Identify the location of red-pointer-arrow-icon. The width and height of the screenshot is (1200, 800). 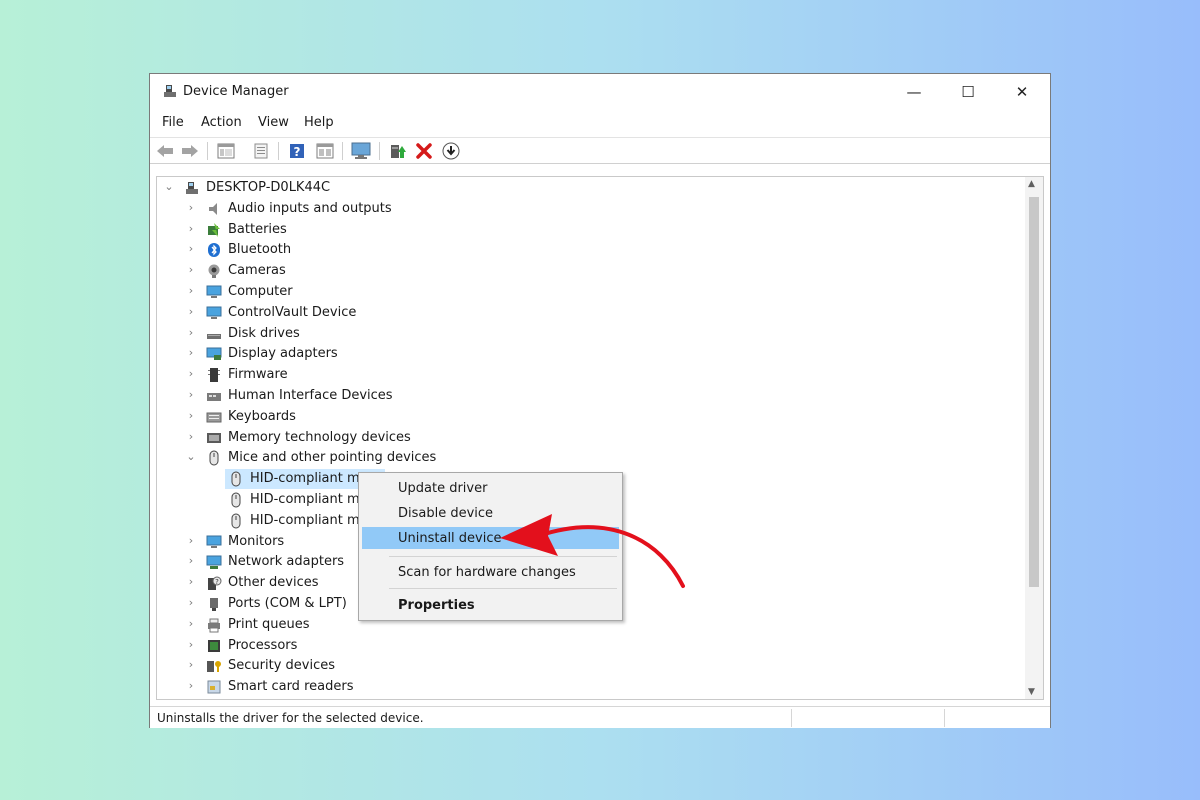
(592, 551).